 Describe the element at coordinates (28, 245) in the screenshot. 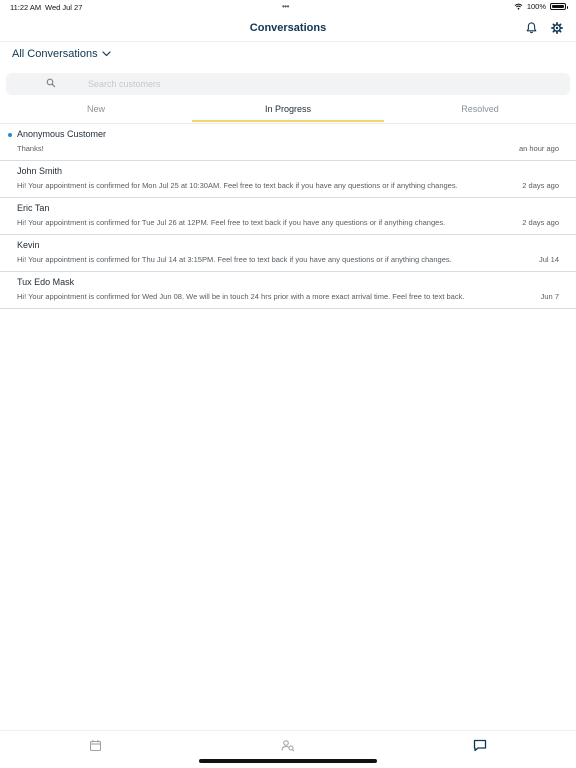

I see `customer-name: Kevin` at that location.